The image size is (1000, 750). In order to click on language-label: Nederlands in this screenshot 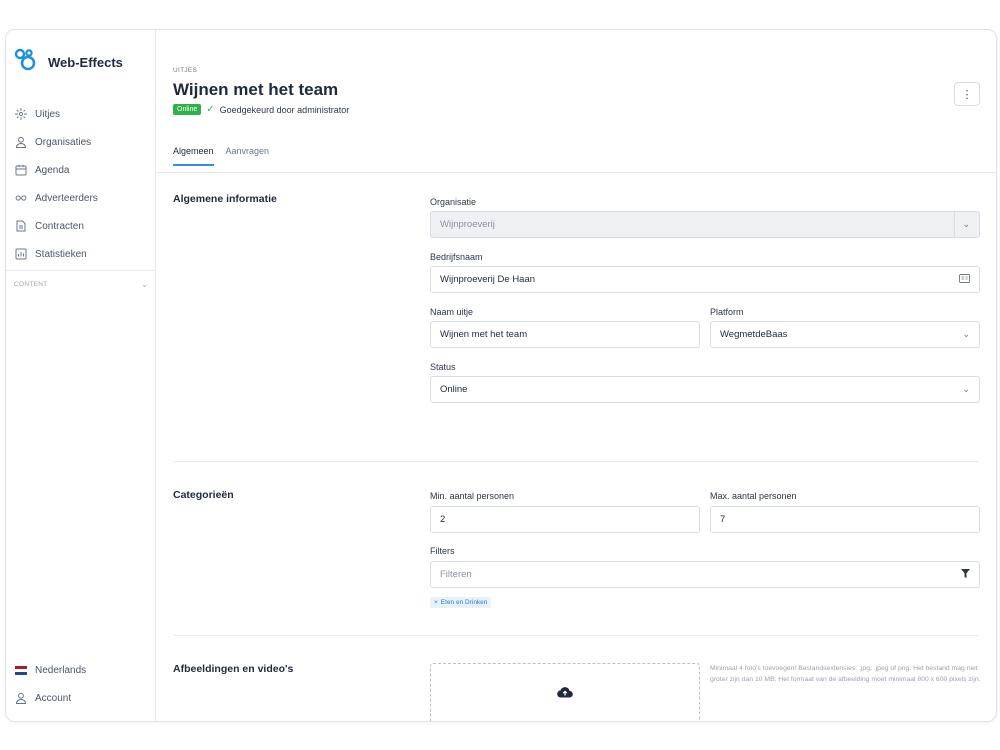, I will do `click(61, 670)`.